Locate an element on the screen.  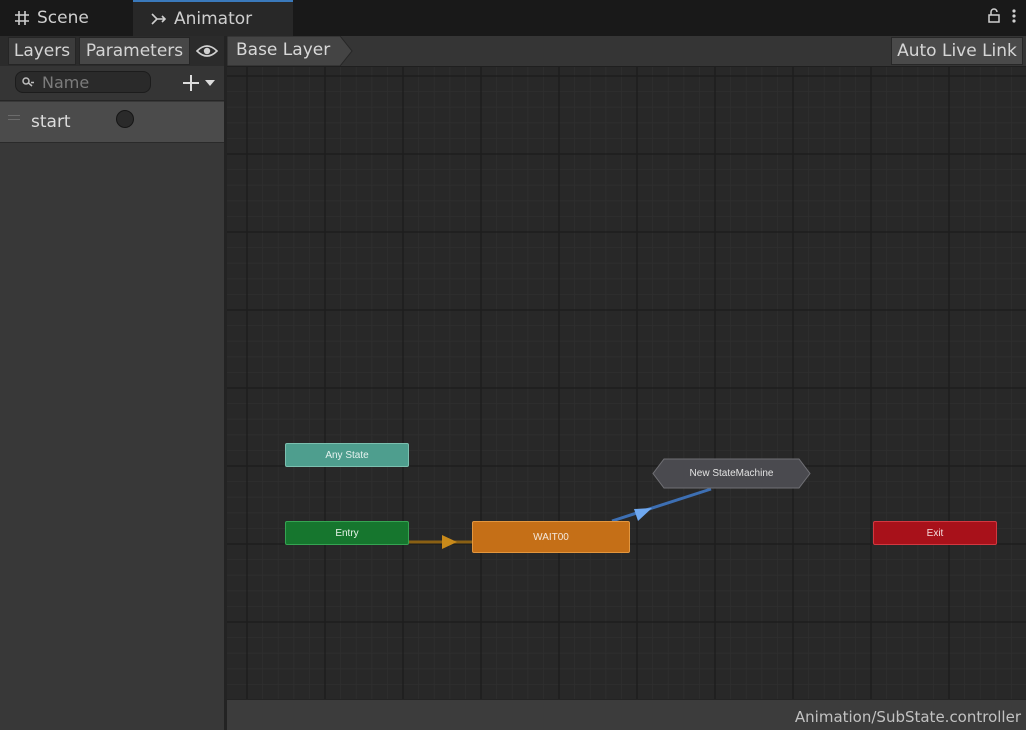
parameter-row: start is located at coordinates (112, 122).